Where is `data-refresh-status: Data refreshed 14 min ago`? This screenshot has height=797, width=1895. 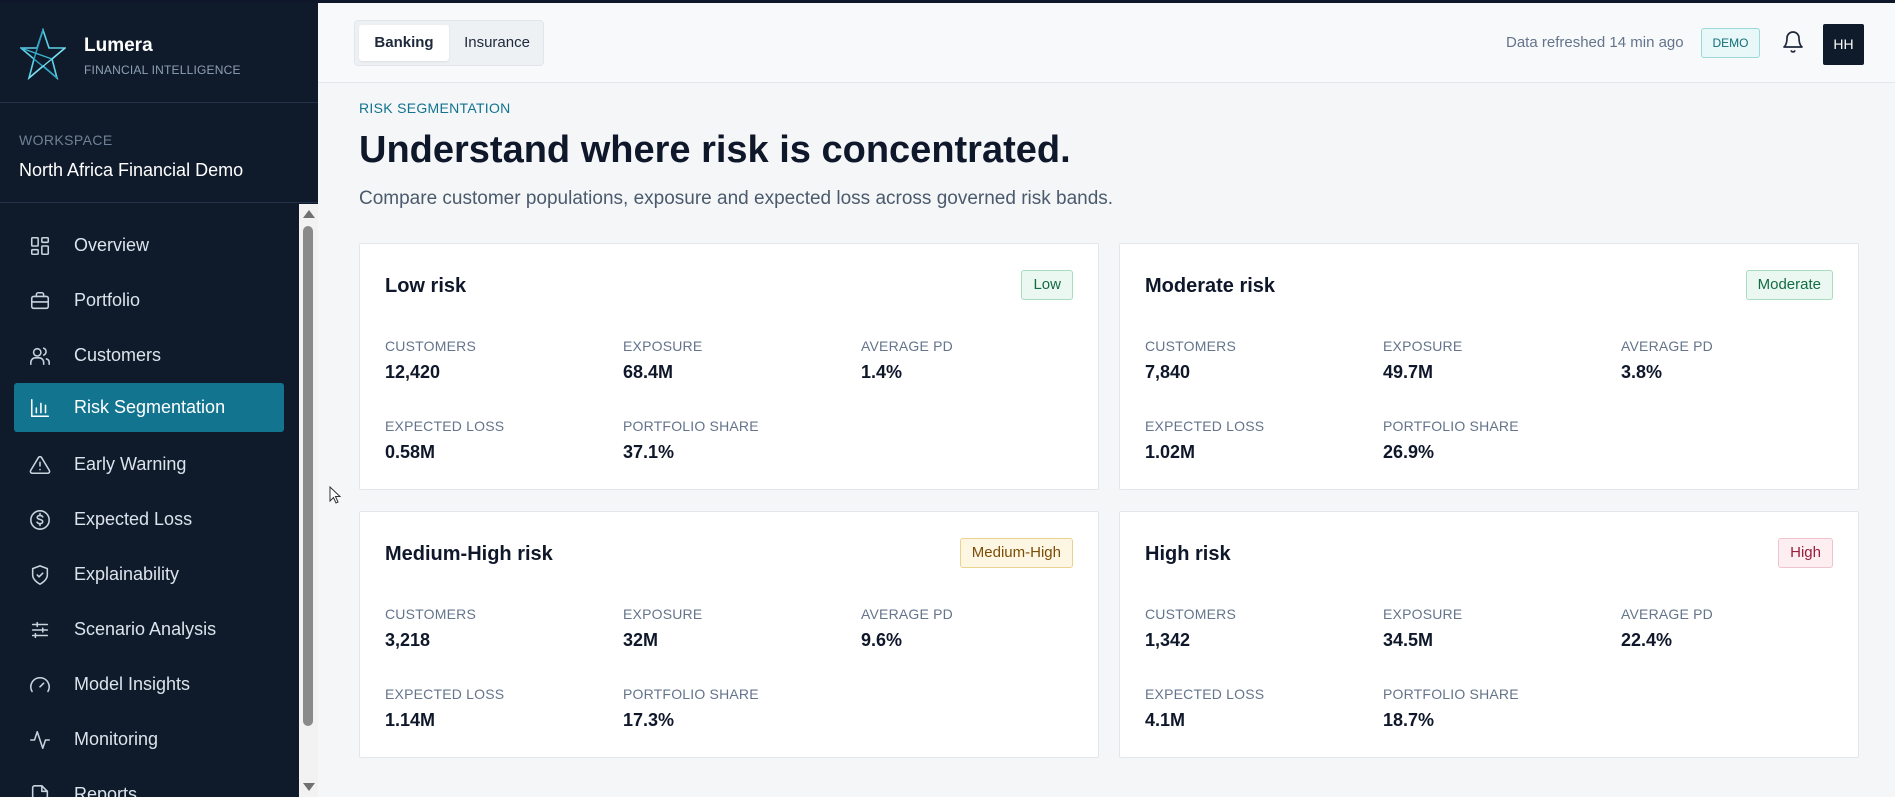
data-refresh-status: Data refreshed 14 min ago is located at coordinates (1595, 42).